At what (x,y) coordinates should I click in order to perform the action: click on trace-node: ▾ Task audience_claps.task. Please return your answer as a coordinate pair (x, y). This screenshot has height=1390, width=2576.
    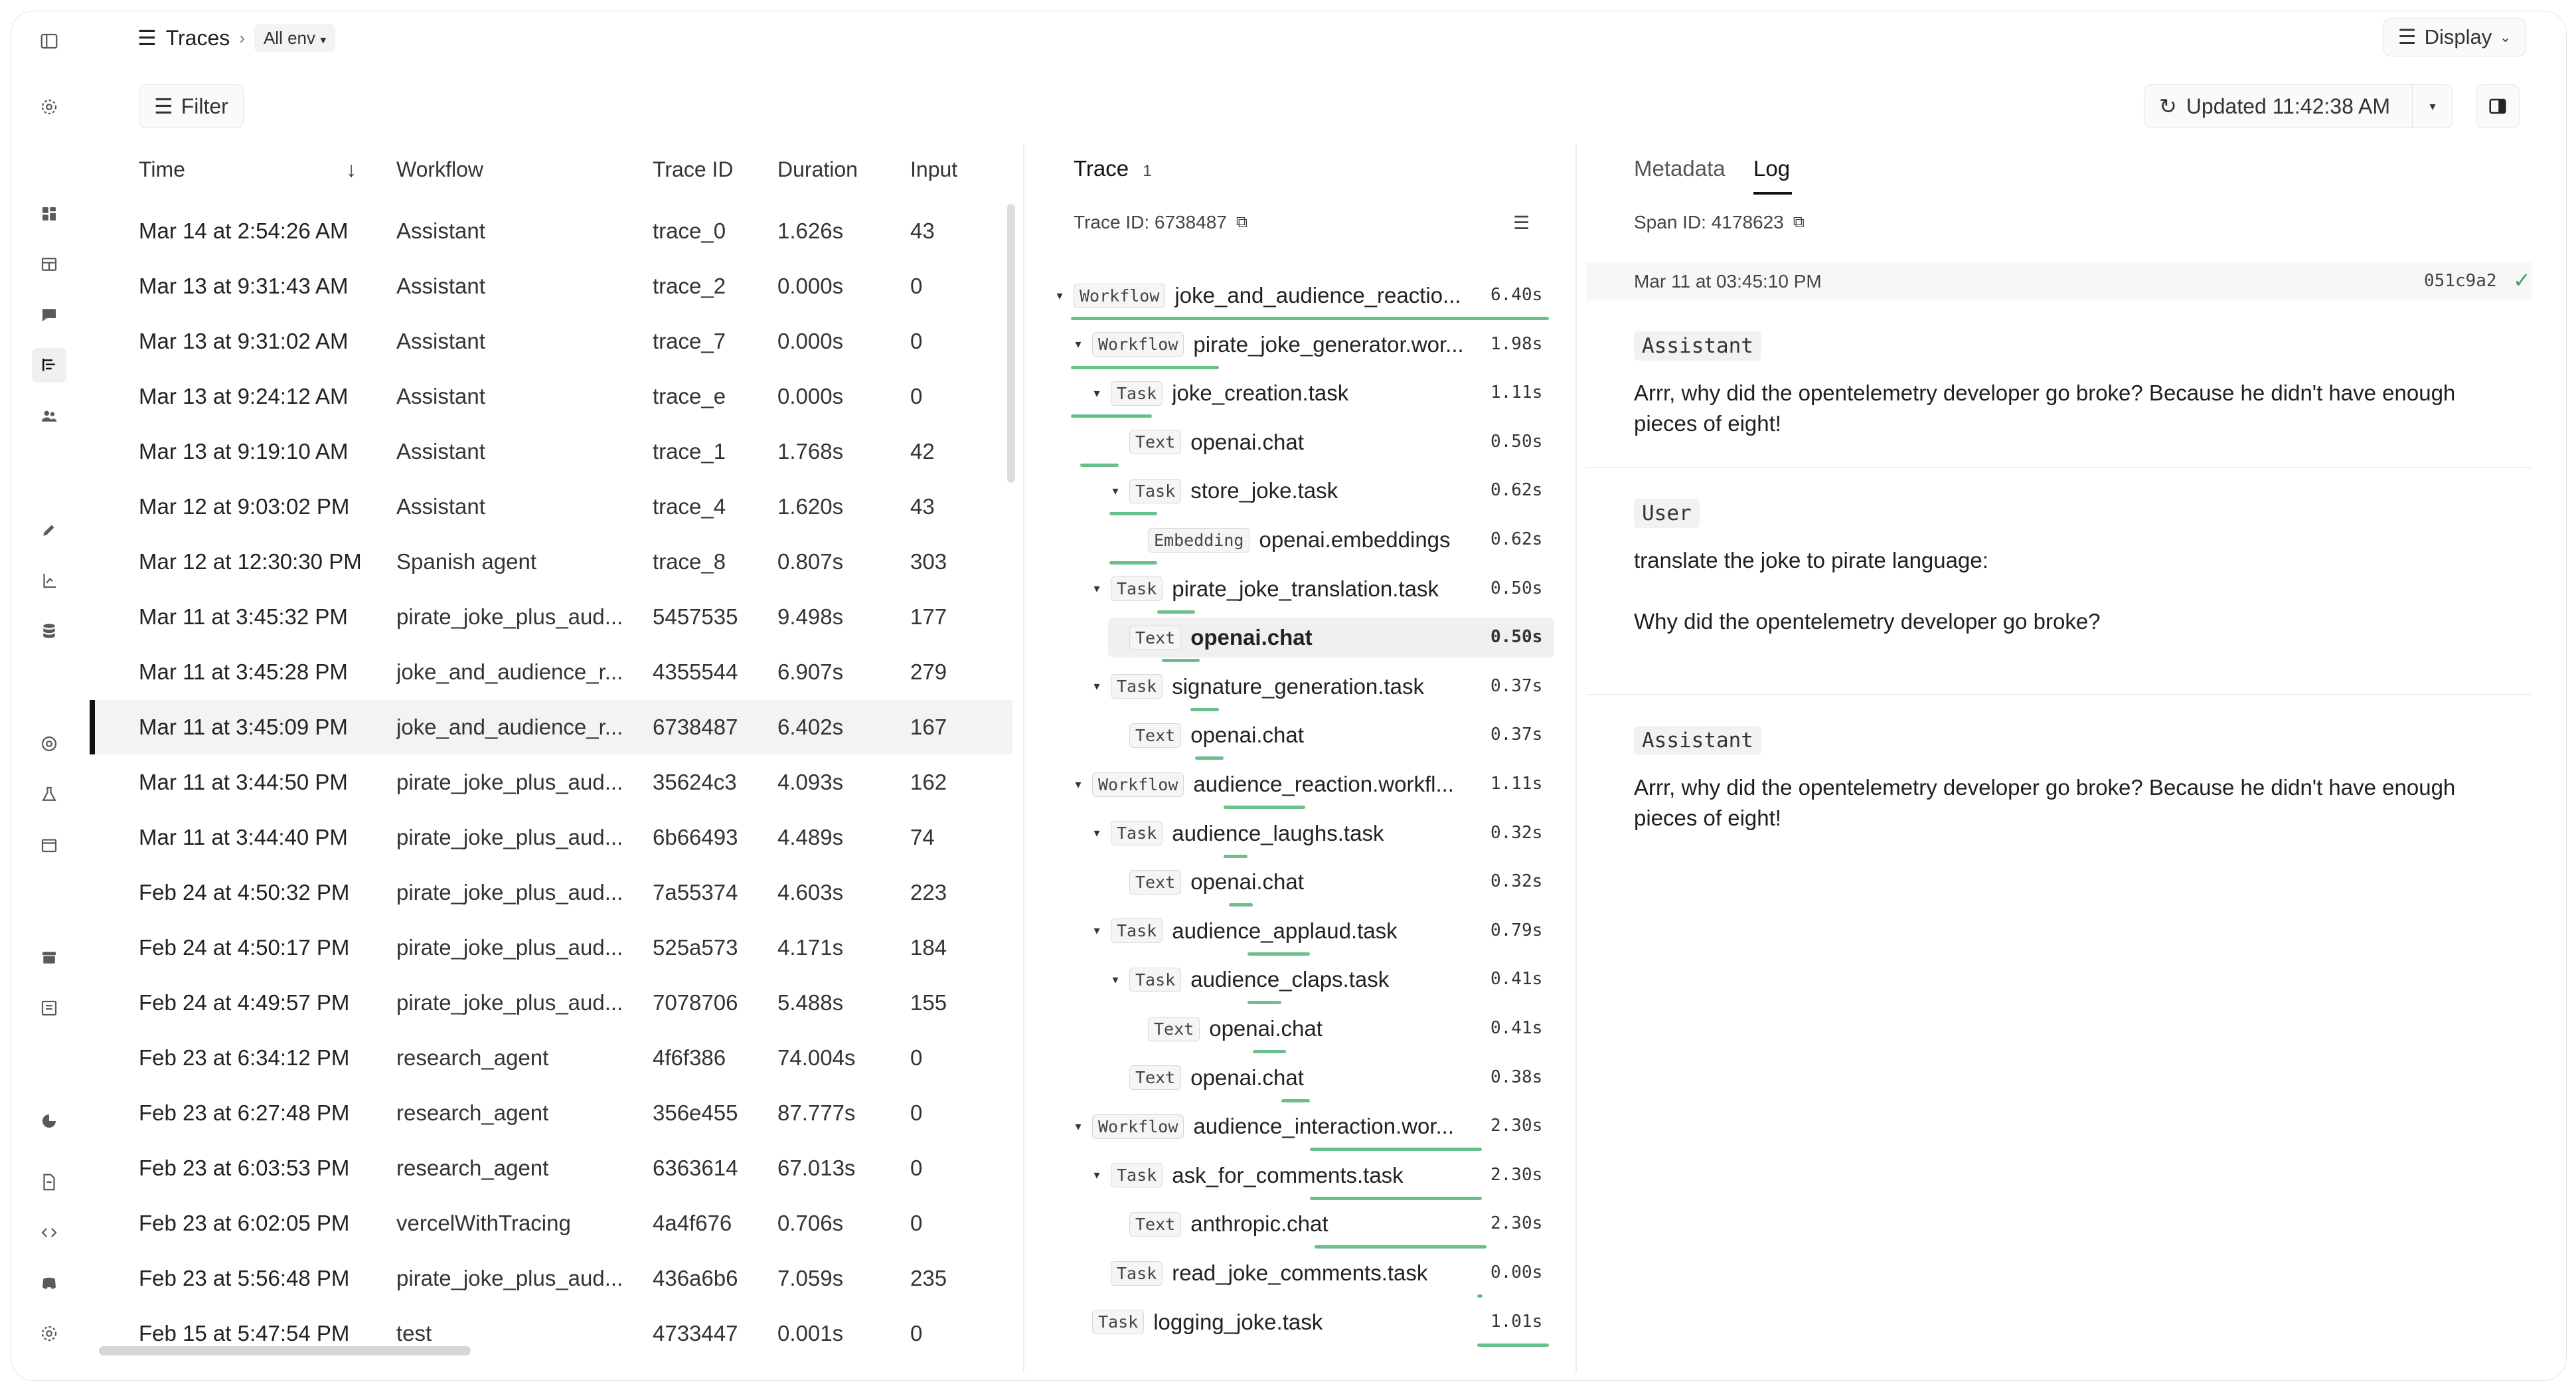
    Looking at the image, I should click on (1248, 980).